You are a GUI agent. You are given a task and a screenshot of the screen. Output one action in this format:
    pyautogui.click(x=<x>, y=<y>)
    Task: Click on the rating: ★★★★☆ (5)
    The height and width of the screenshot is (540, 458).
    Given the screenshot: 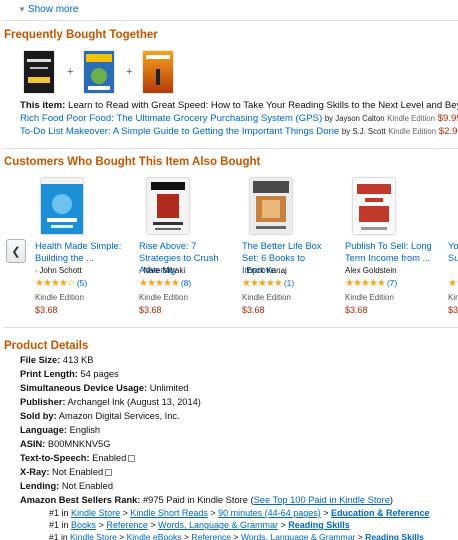 What is the action you would take?
    pyautogui.click(x=61, y=283)
    